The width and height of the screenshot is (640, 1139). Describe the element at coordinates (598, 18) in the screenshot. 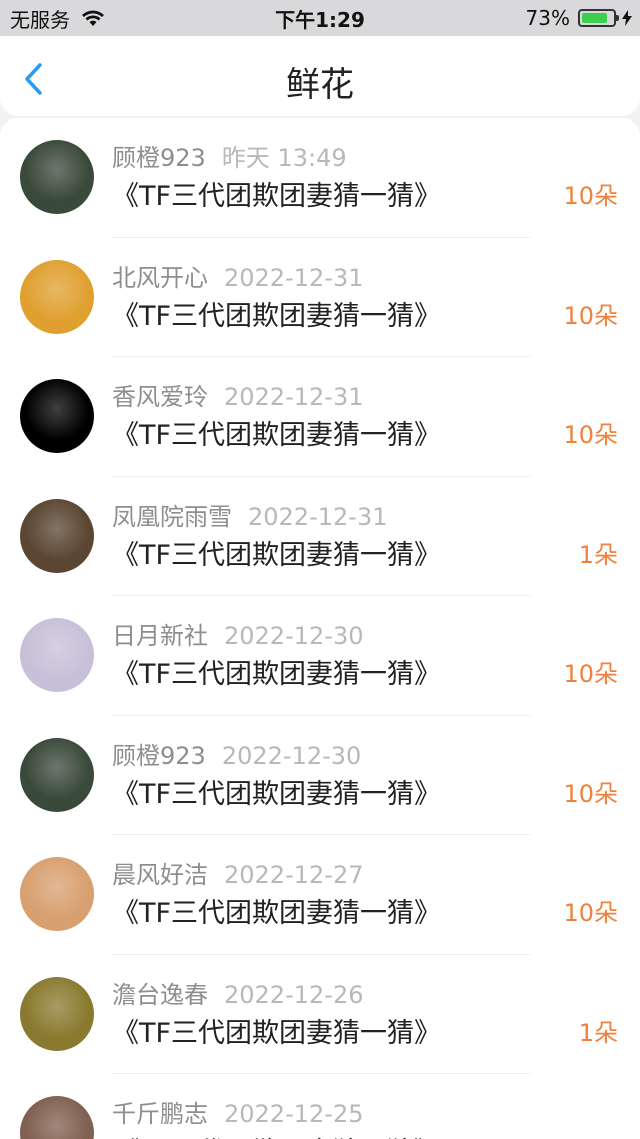

I see `battery-icon` at that location.